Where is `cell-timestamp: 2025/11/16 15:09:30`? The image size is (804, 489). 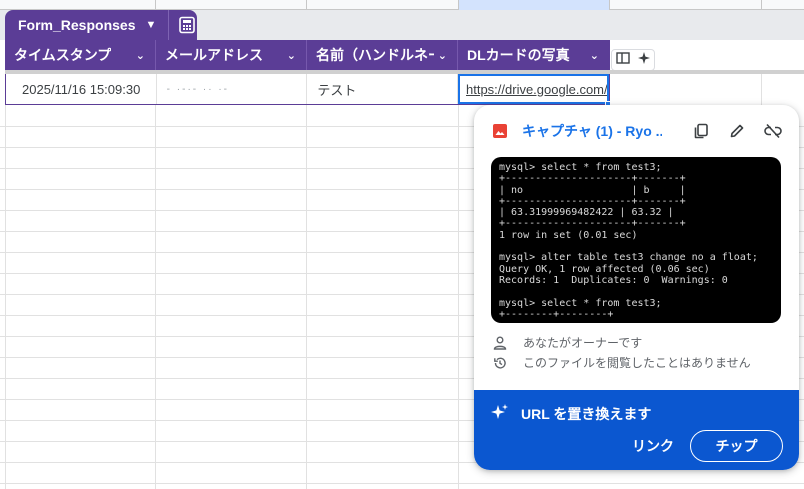
cell-timestamp: 2025/11/16 15:09:30 is located at coordinates (81, 89).